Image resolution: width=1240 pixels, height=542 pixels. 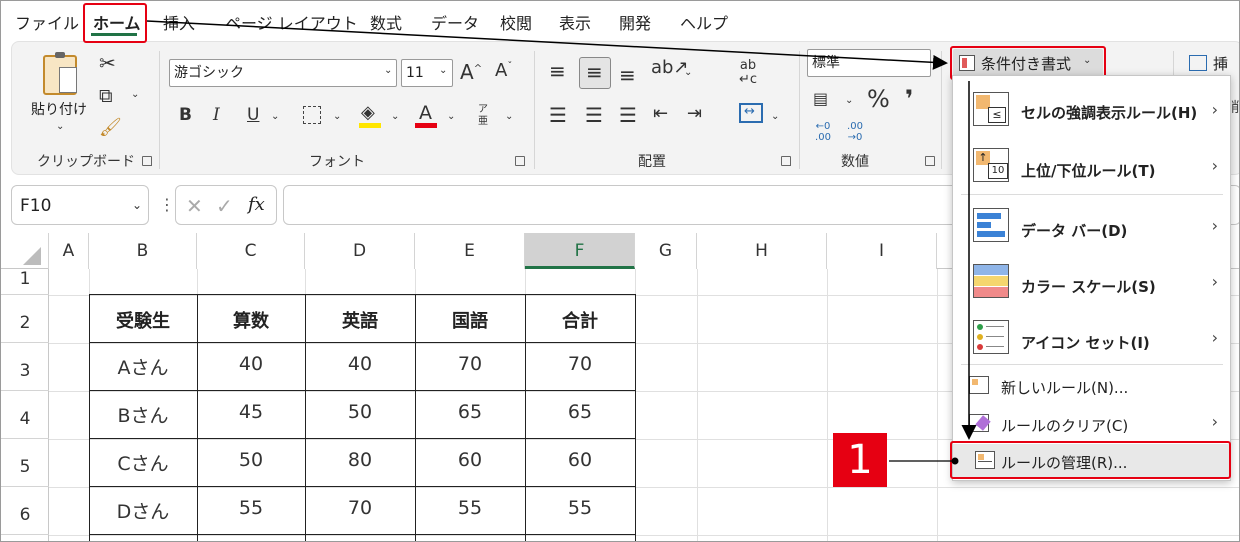 What do you see at coordinates (955, 461) in the screenshot?
I see `callout-dot` at bounding box center [955, 461].